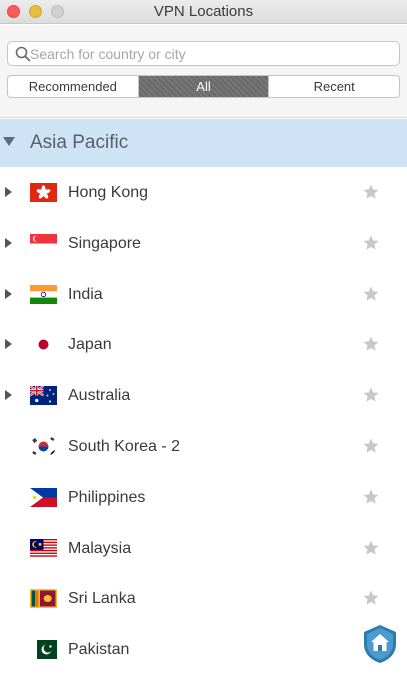  Describe the element at coordinates (380, 644) in the screenshot. I see `house-shield-icon` at that location.